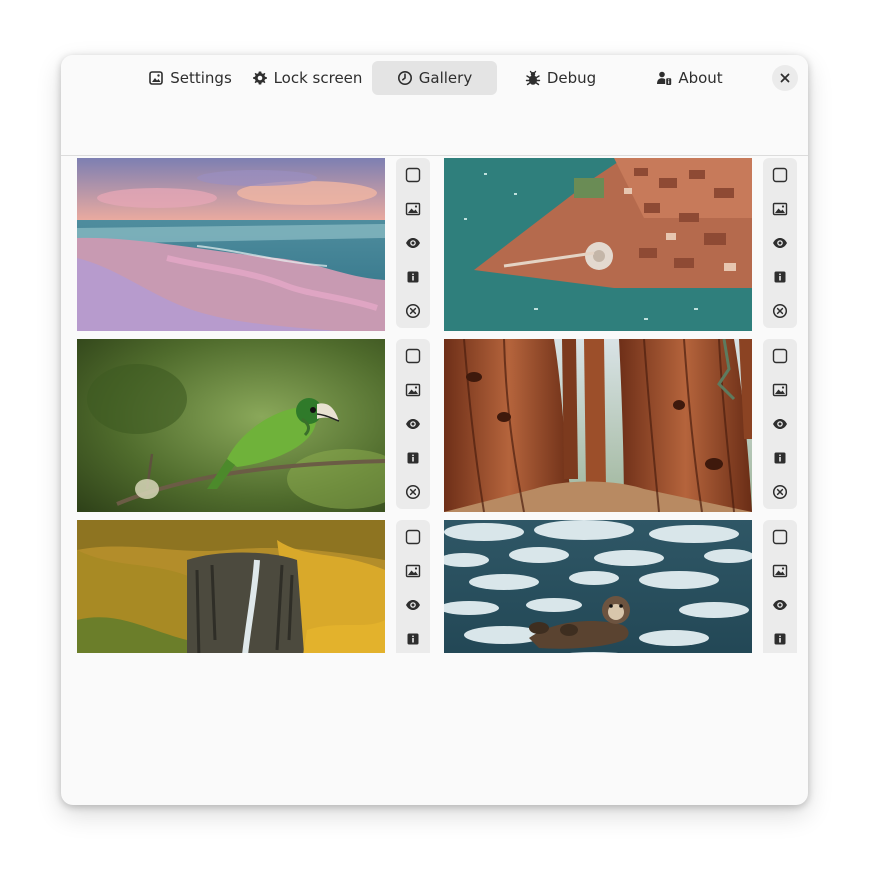 The image size is (869, 872). I want to click on tab-about: About, so click(689, 78).